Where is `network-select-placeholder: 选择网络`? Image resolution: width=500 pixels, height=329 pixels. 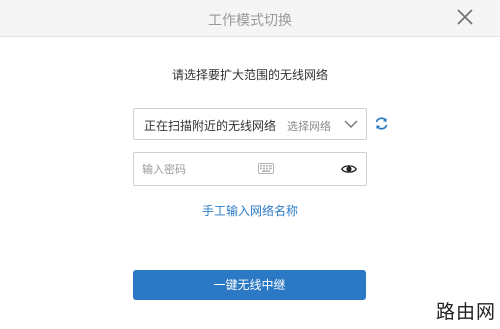 network-select-placeholder: 选择网络 is located at coordinates (309, 126).